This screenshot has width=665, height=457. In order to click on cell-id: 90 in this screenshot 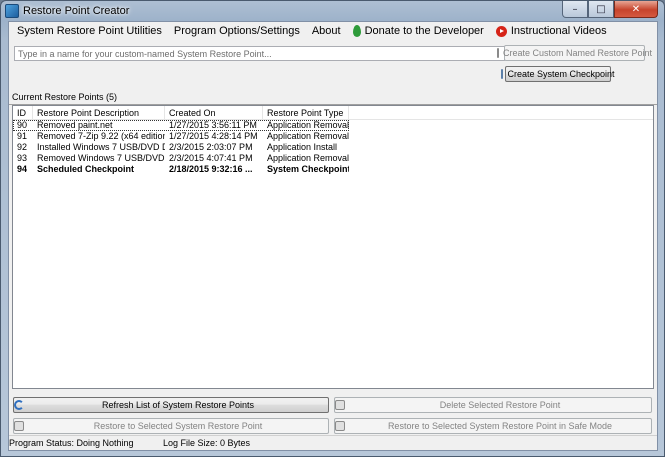, I will do `click(22, 125)`.